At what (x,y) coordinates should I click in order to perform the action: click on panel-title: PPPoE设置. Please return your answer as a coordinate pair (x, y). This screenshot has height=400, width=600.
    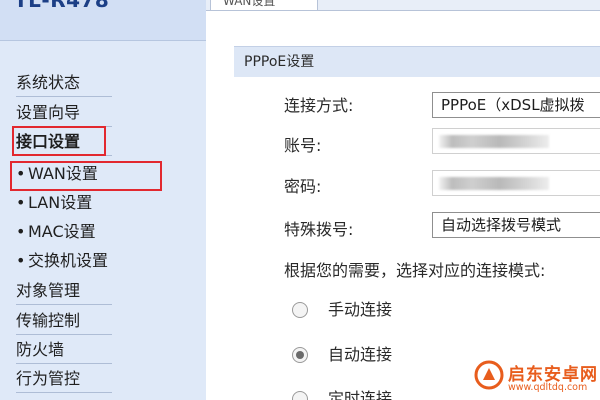
    Looking at the image, I should click on (417, 61).